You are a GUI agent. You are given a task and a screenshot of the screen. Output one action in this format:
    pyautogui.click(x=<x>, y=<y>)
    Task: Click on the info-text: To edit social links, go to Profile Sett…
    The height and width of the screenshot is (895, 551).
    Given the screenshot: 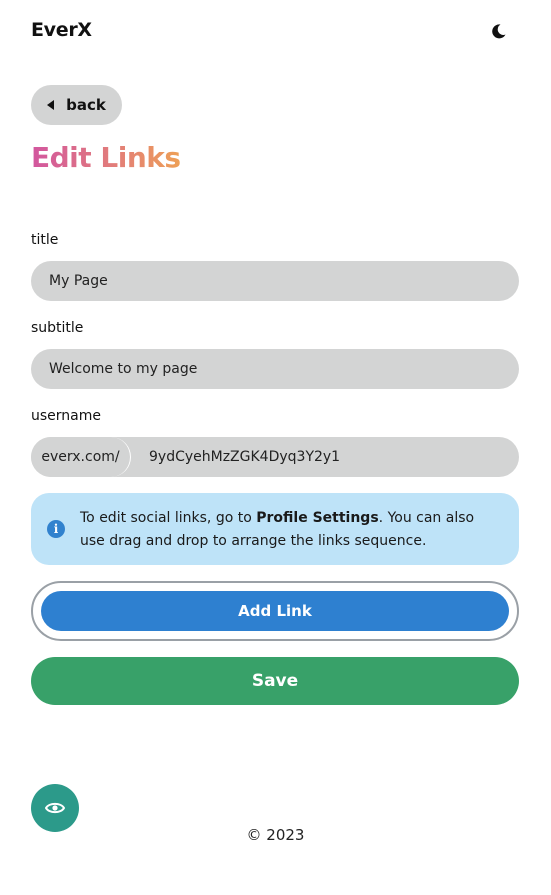 What is the action you would take?
    pyautogui.click(x=290, y=530)
    